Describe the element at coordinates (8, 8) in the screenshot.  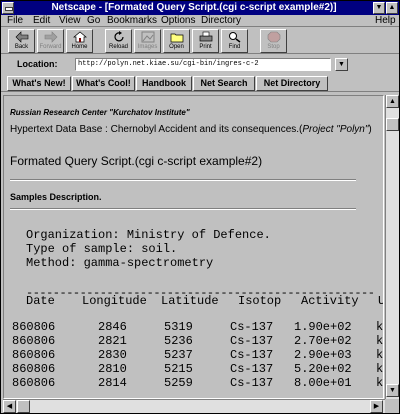
I see `system-menu-icon` at that location.